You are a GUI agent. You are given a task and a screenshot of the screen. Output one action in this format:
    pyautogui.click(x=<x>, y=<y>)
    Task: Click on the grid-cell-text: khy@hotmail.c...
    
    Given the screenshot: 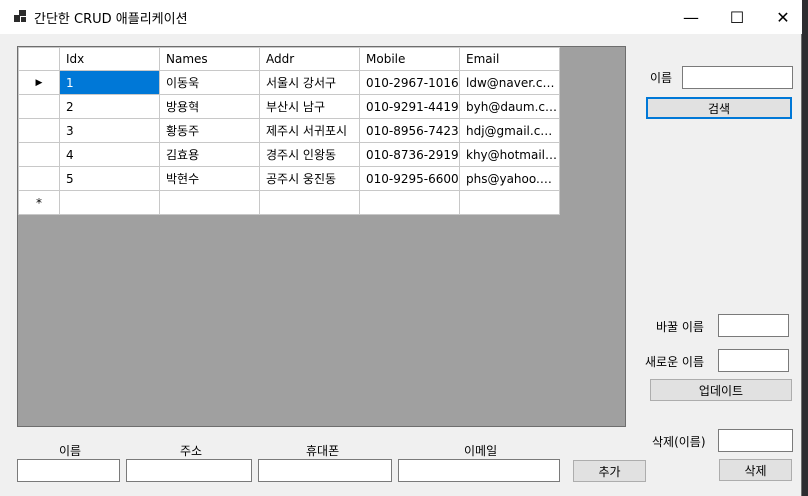 What is the action you would take?
    pyautogui.click(x=512, y=154)
    